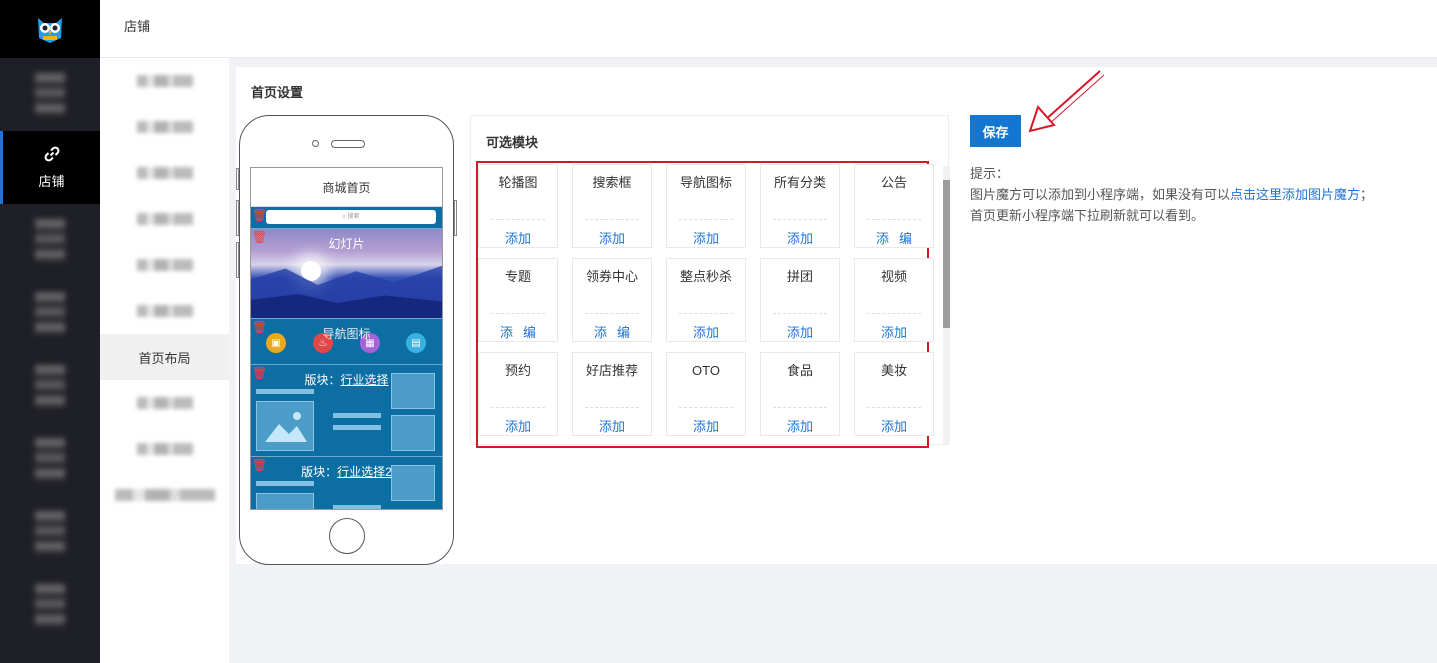 This screenshot has width=1437, height=663. I want to click on scrollbar-thumb, so click(946, 254).